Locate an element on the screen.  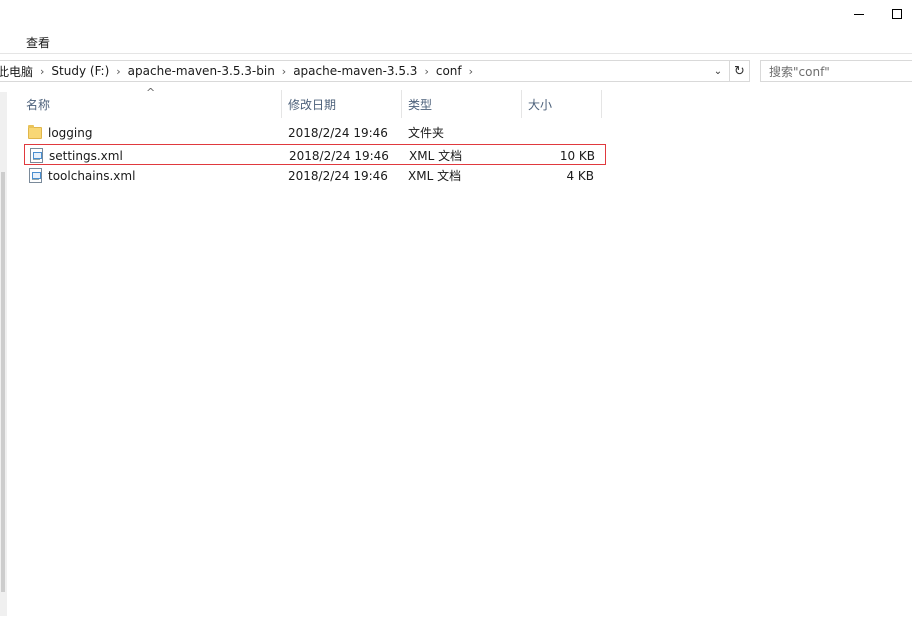
breadcrumb-this-pc: 此电脑 is located at coordinates (17, 71).